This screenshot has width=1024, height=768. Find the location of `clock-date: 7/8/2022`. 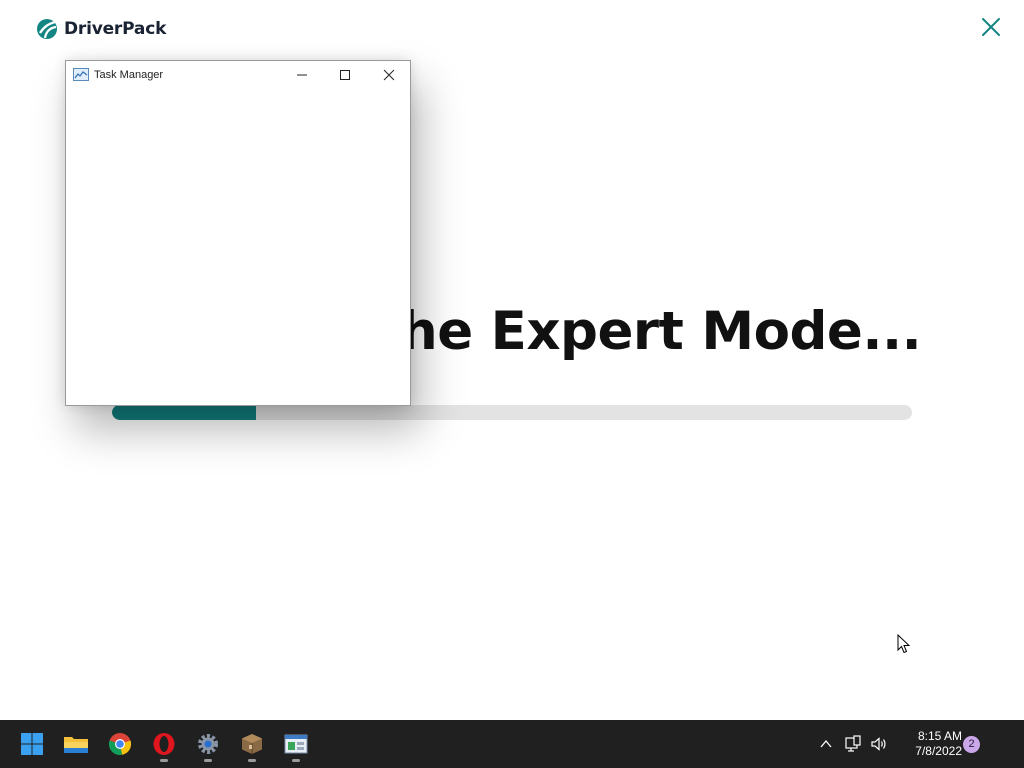

clock-date: 7/8/2022 is located at coordinates (938, 751).